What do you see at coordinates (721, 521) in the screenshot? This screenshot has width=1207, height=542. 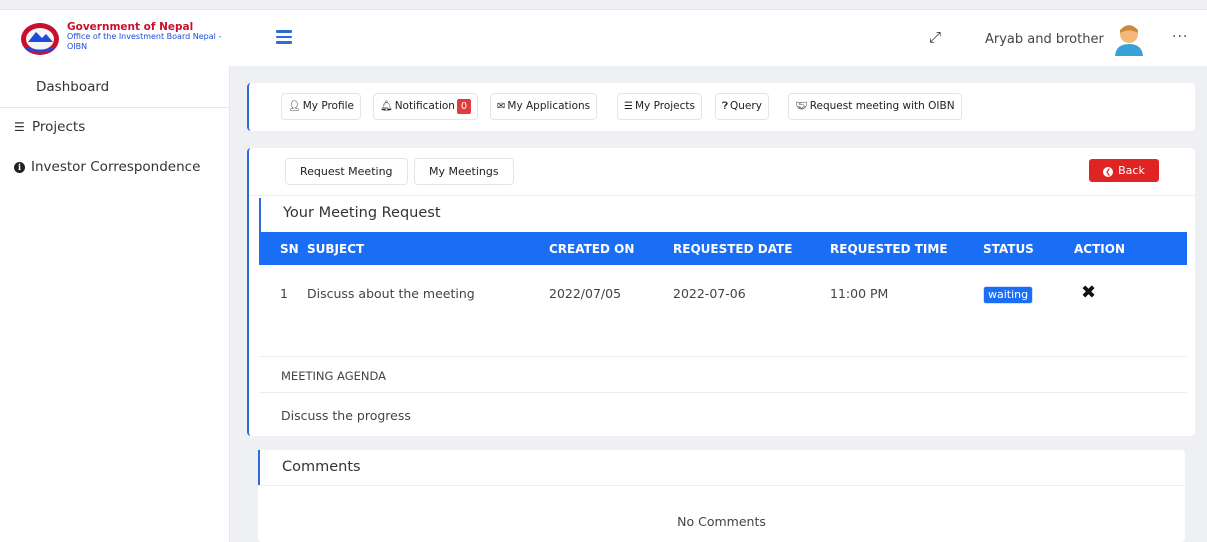 I see `empty-comments-message: No Comments` at bounding box center [721, 521].